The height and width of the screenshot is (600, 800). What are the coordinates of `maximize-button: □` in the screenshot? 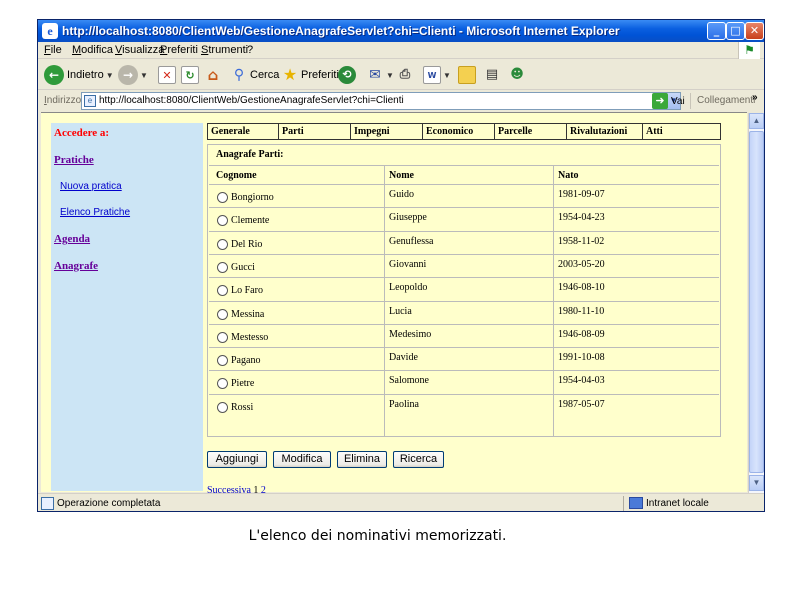 It's located at (735, 31).